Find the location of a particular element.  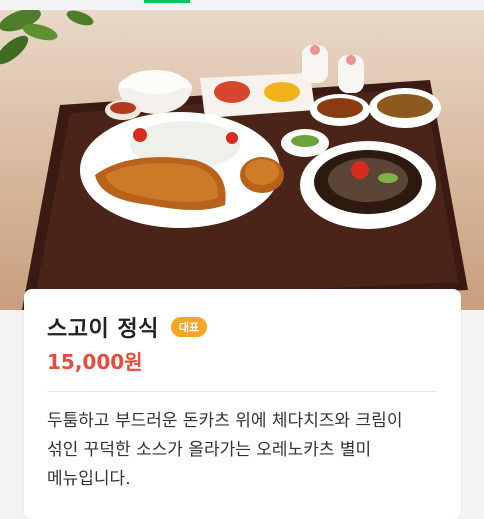

title-row: 스고이 정식 대표 is located at coordinates (127, 327).